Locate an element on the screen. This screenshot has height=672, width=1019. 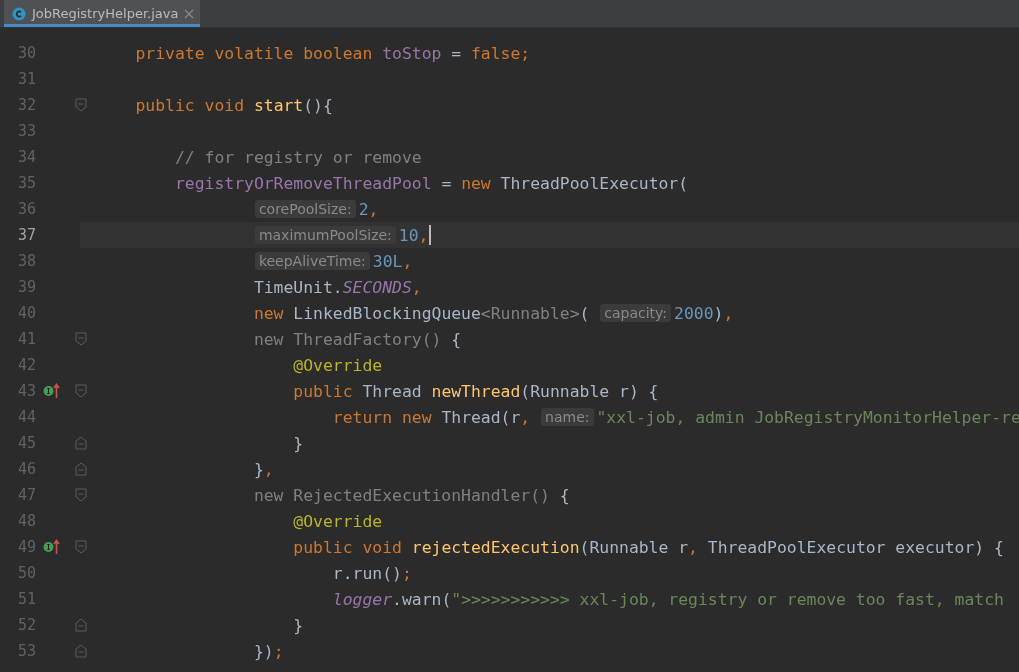
code-token: newThread is located at coordinates (476, 391).